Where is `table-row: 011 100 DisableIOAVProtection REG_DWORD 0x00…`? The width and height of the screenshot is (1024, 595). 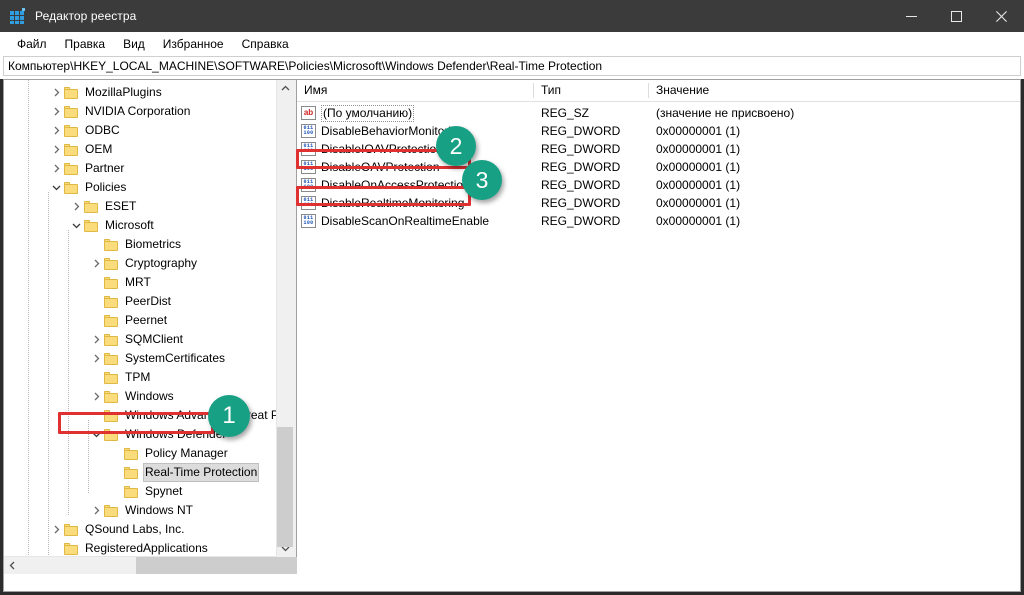 table-row: 011 100 DisableIOAVProtection REG_DWORD 0x00… is located at coordinates (658, 149).